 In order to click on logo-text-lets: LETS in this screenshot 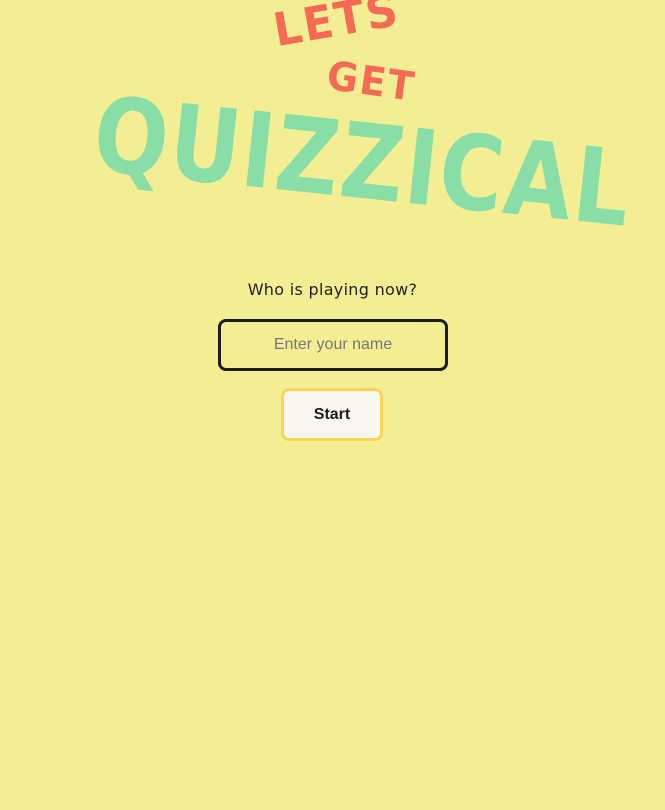, I will do `click(336, 29)`.